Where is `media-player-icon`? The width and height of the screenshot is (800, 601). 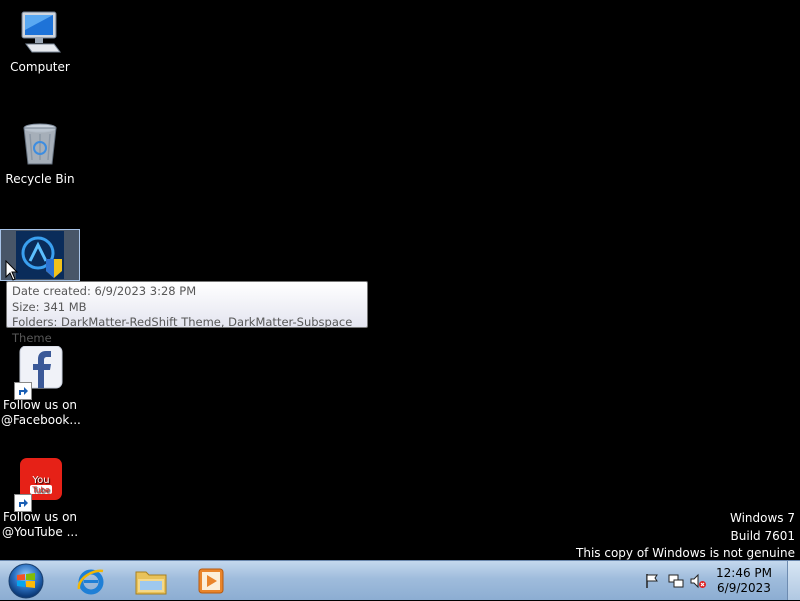
media-player-icon is located at coordinates (211, 581).